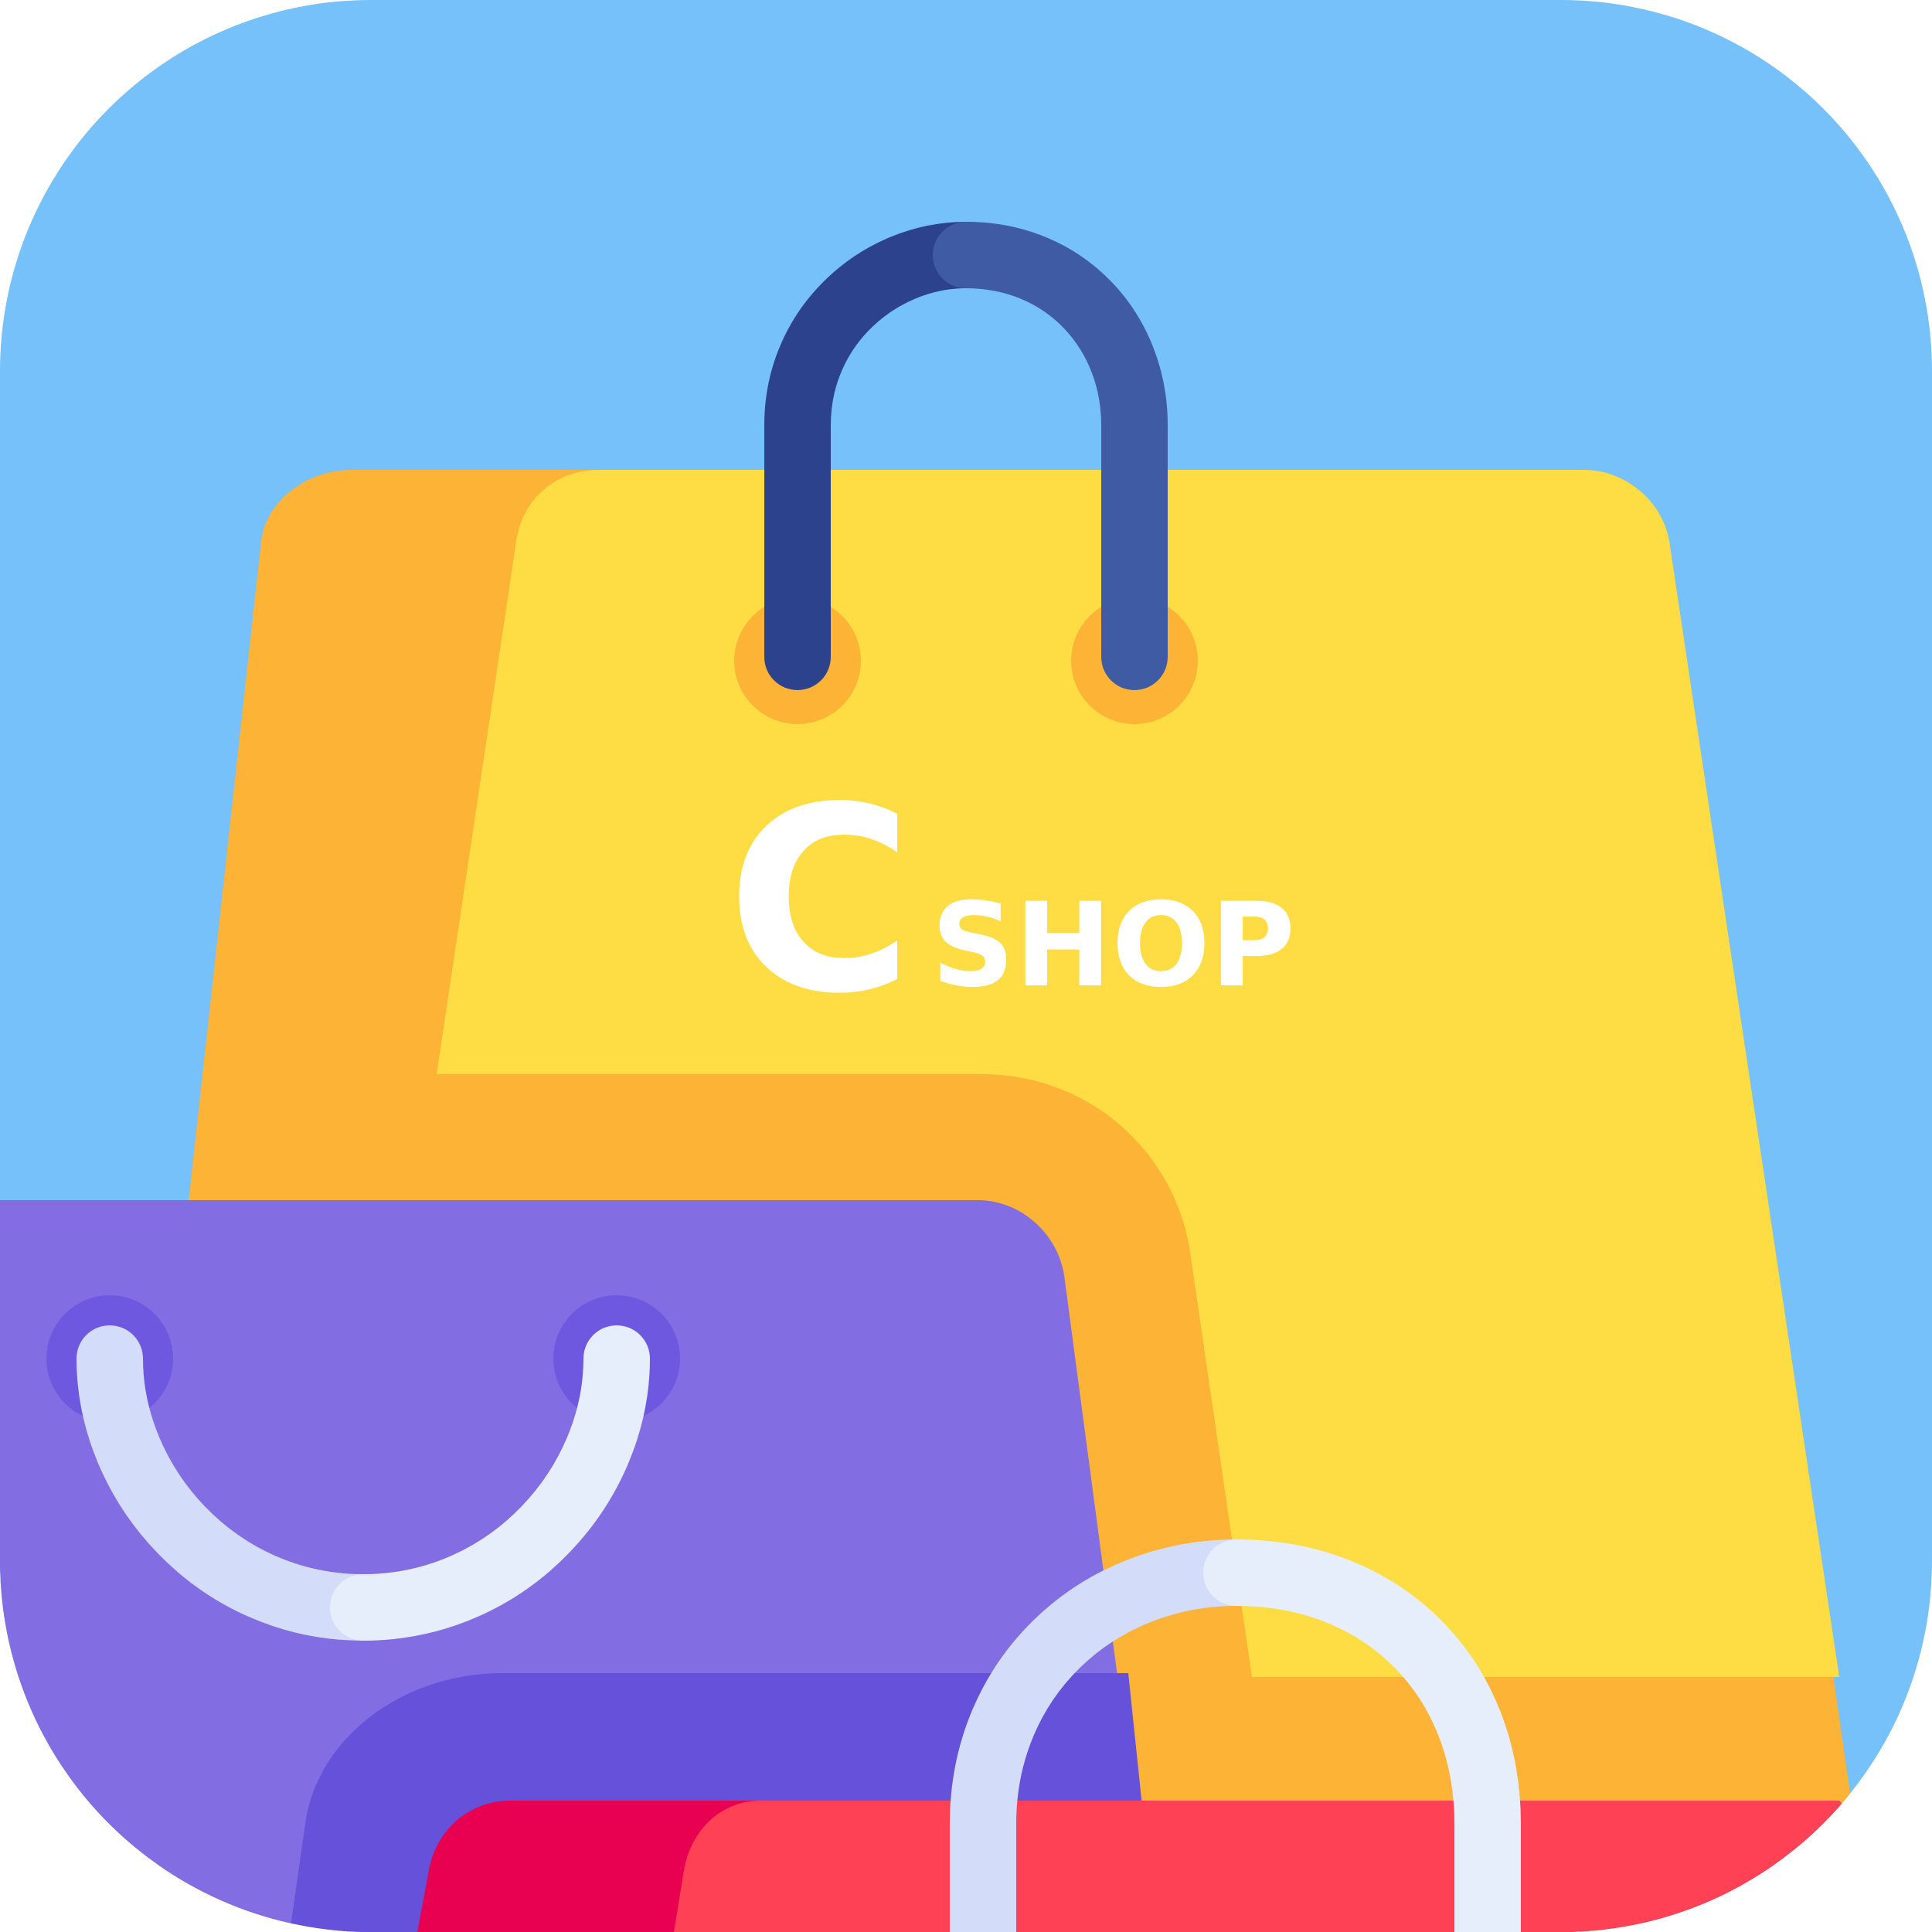  Describe the element at coordinates (1113, 946) in the screenshot. I see `brand-word: SHOP` at that location.